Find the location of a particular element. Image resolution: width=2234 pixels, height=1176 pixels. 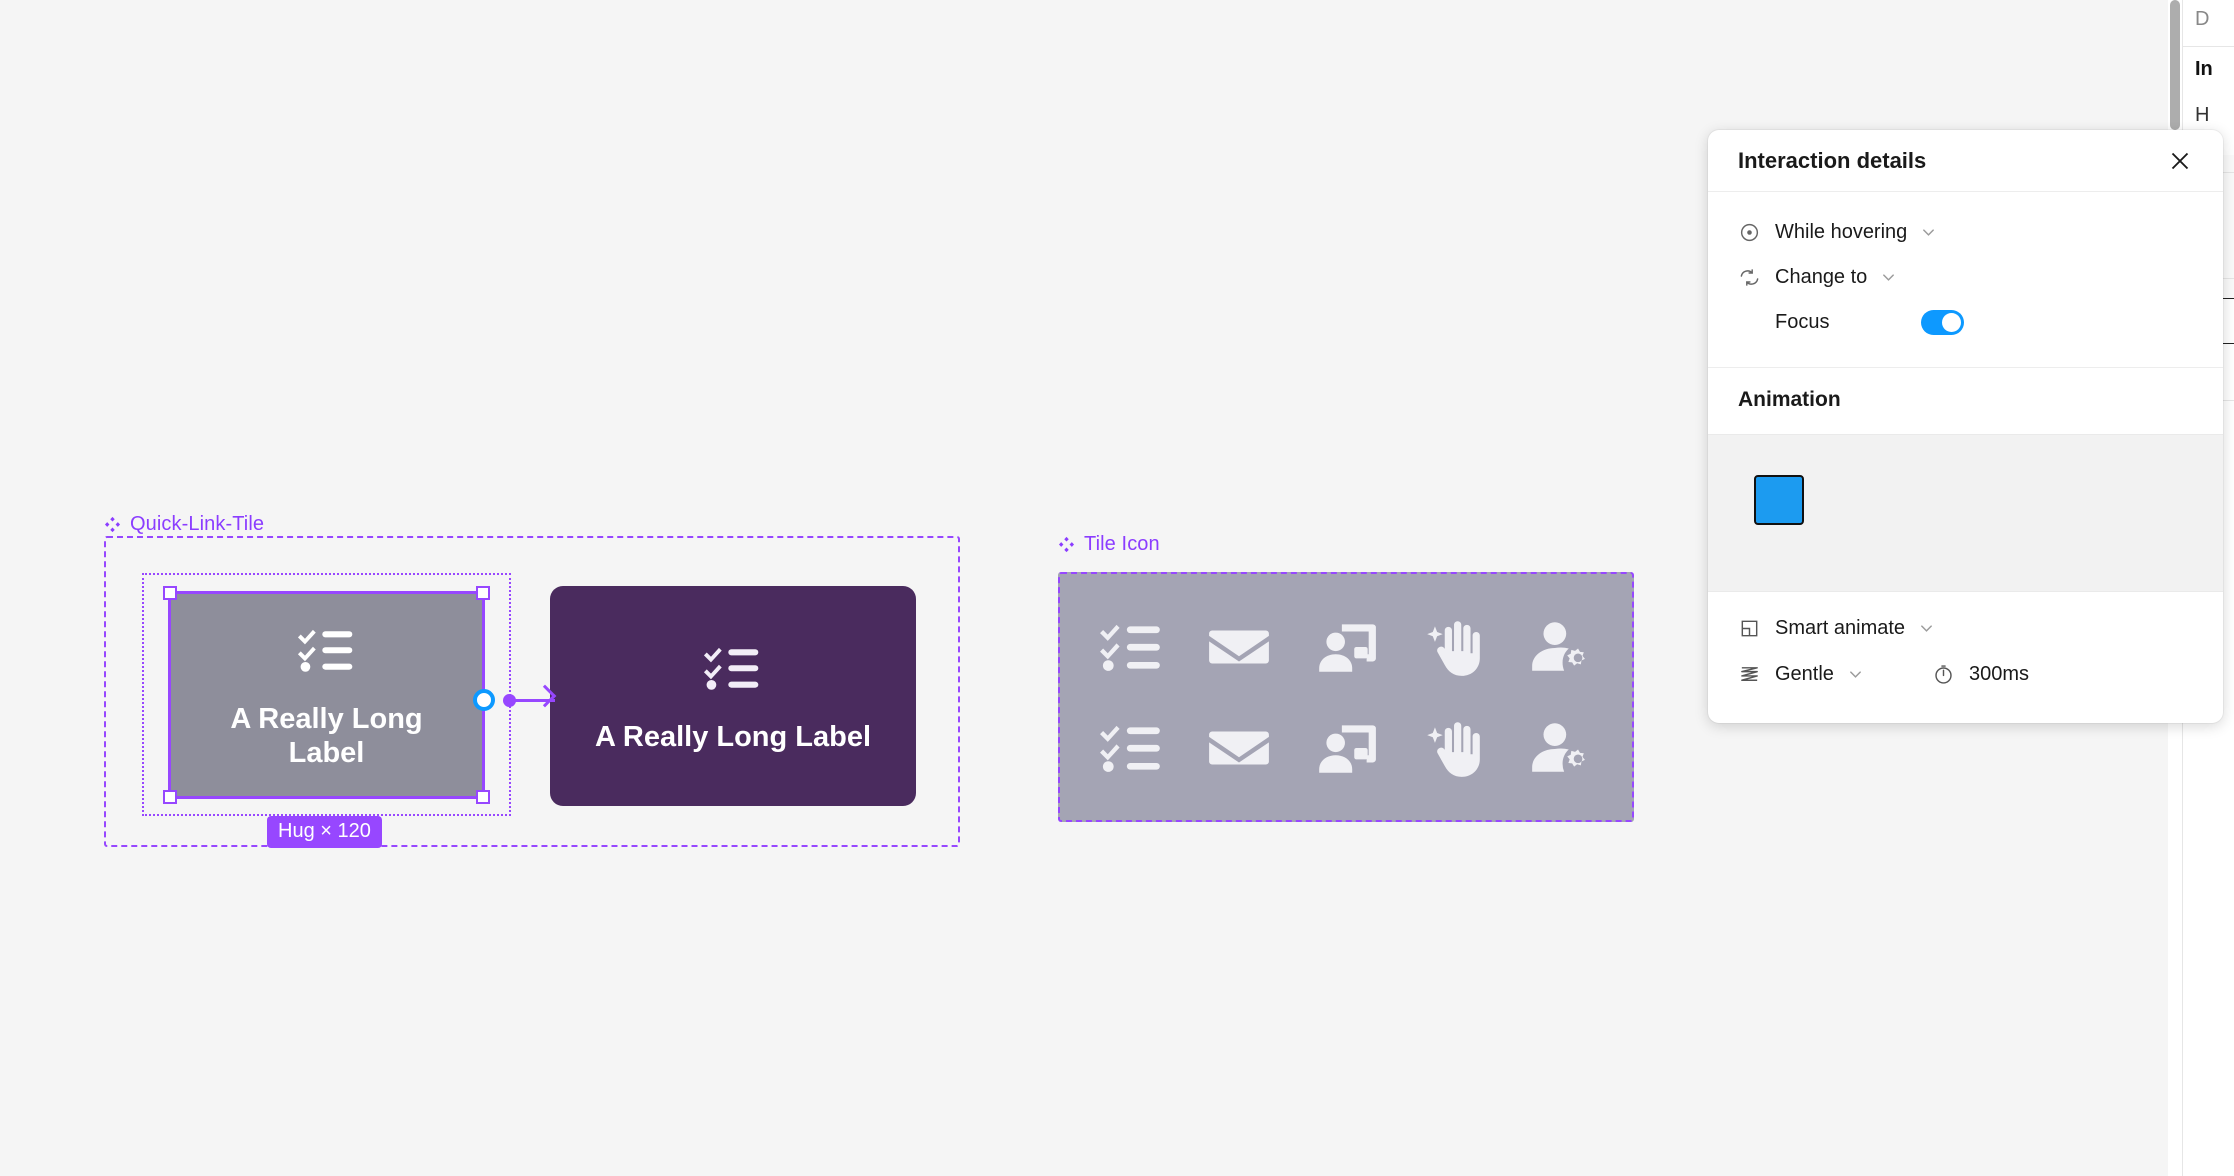

selection-handle-bl is located at coordinates (170, 797).